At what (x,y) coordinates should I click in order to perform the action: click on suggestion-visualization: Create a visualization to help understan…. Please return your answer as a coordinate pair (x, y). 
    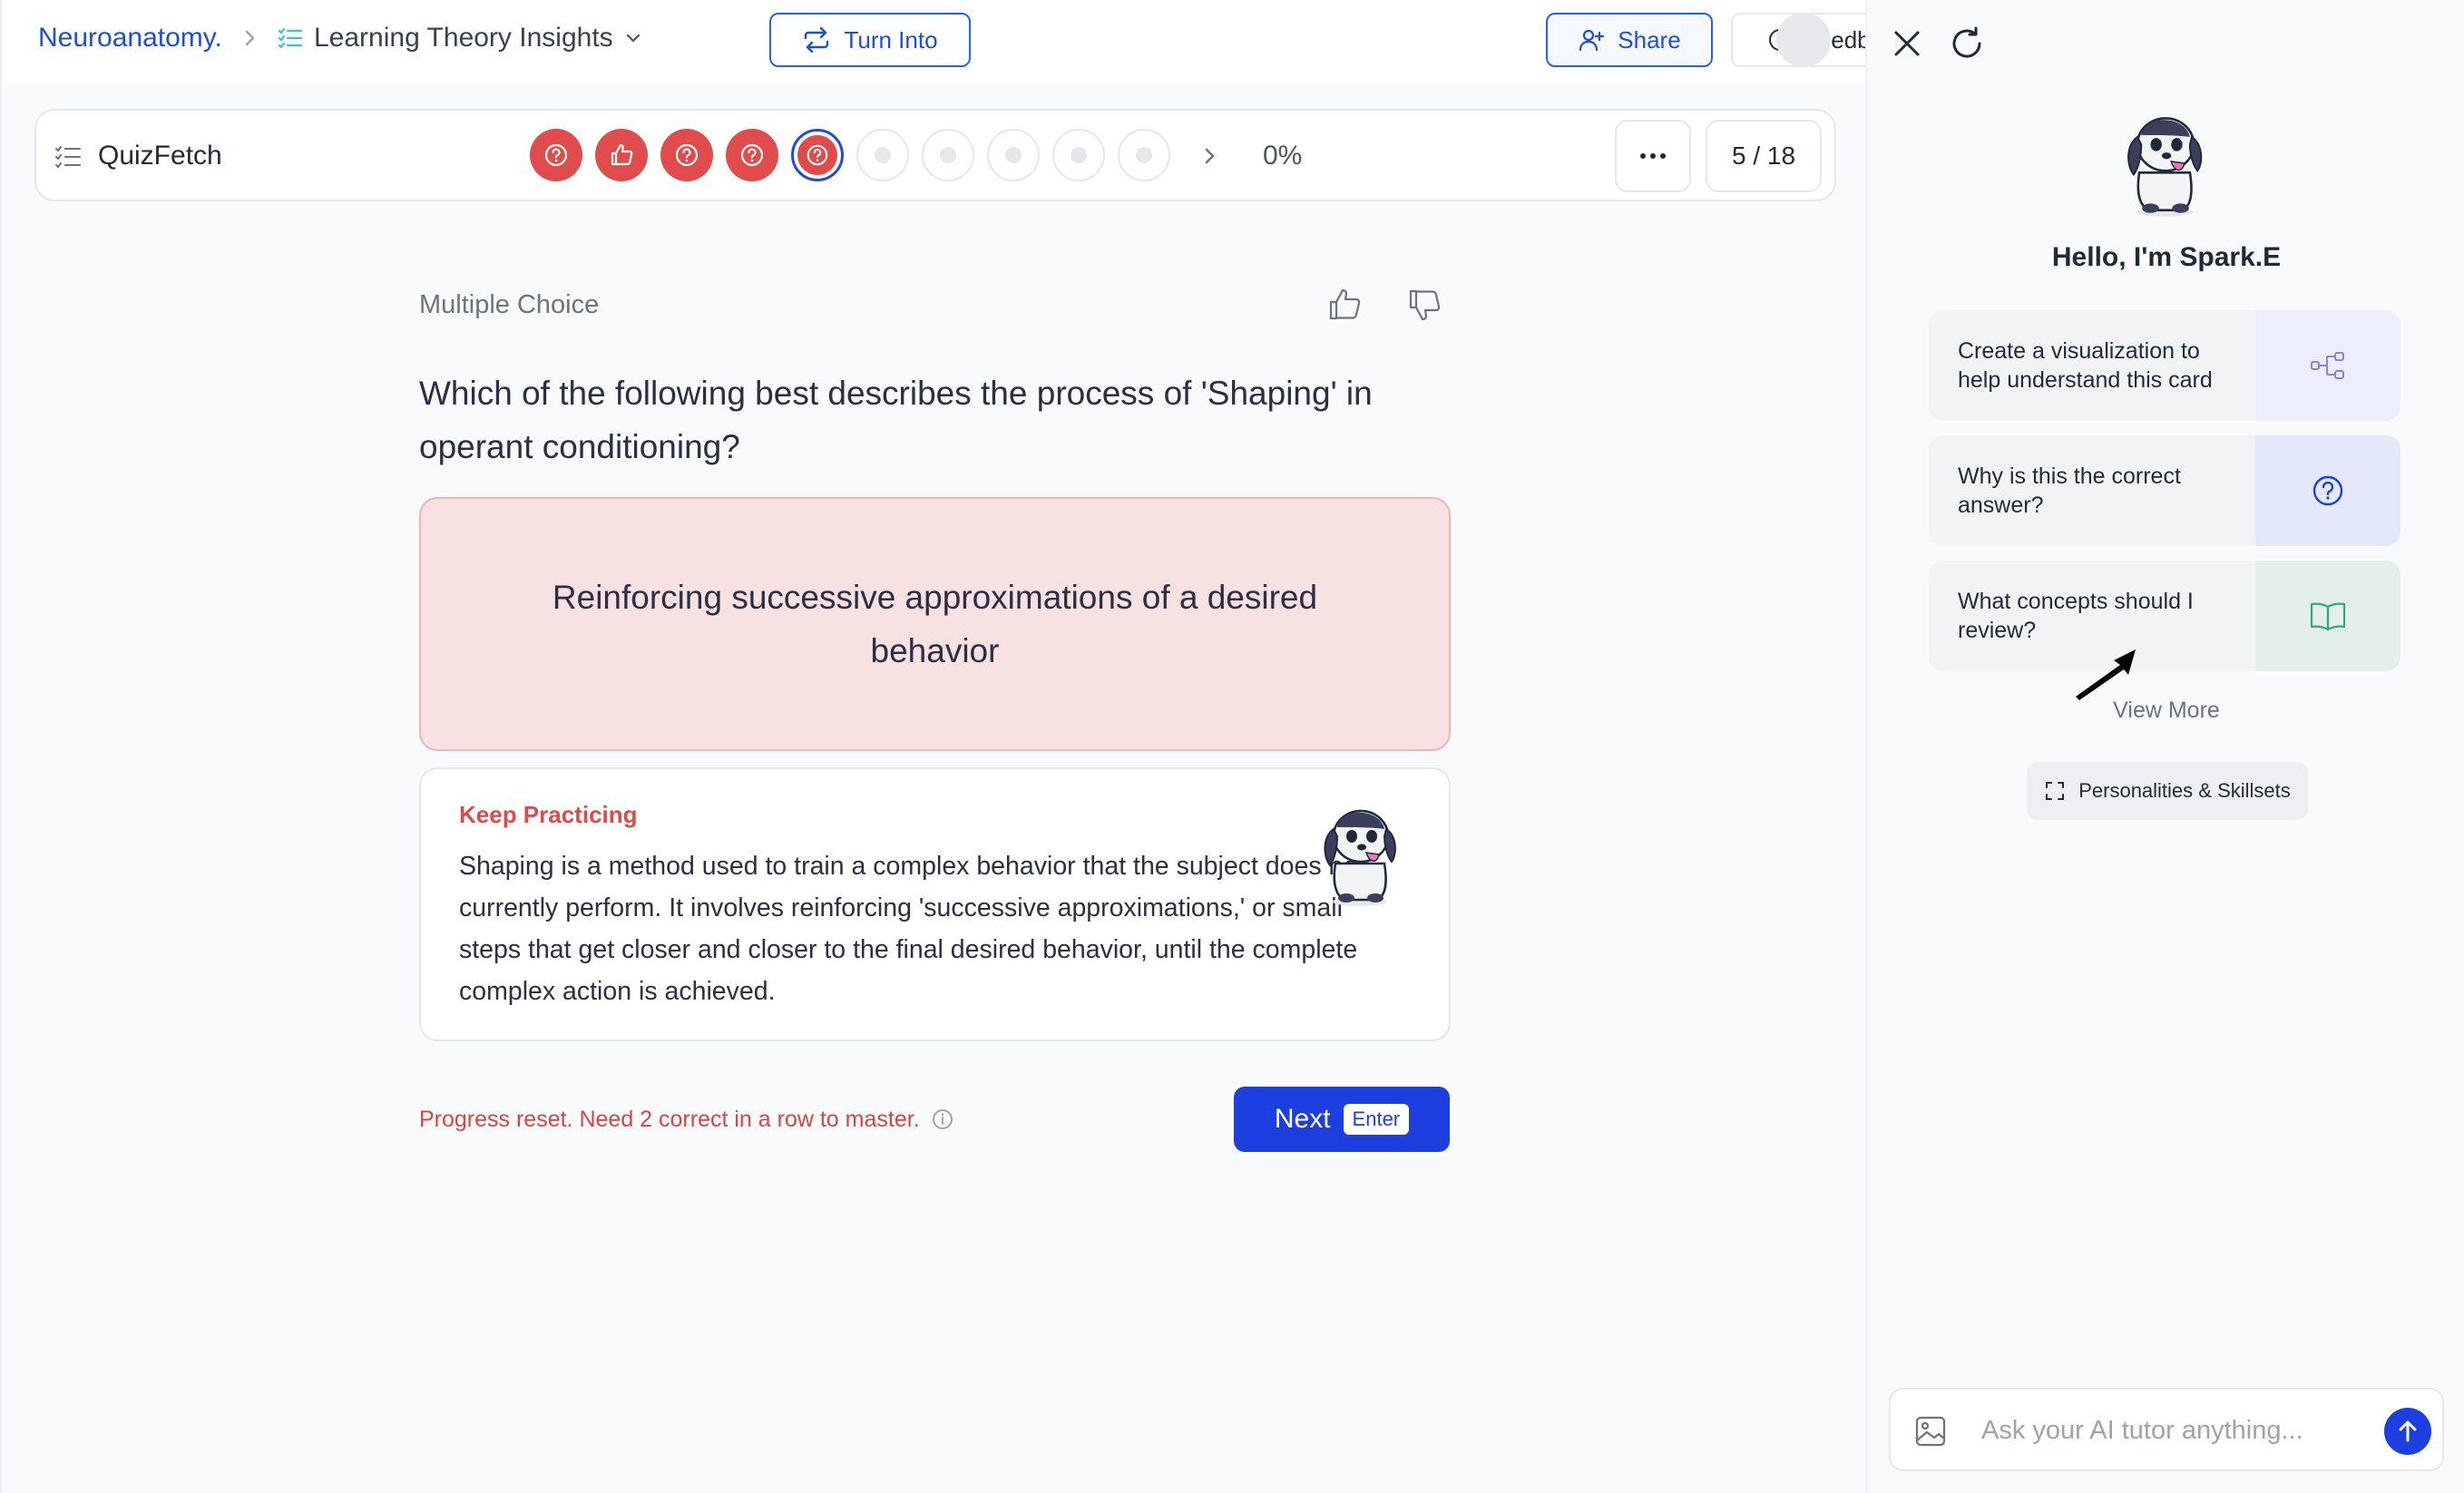
    Looking at the image, I should click on (2164, 365).